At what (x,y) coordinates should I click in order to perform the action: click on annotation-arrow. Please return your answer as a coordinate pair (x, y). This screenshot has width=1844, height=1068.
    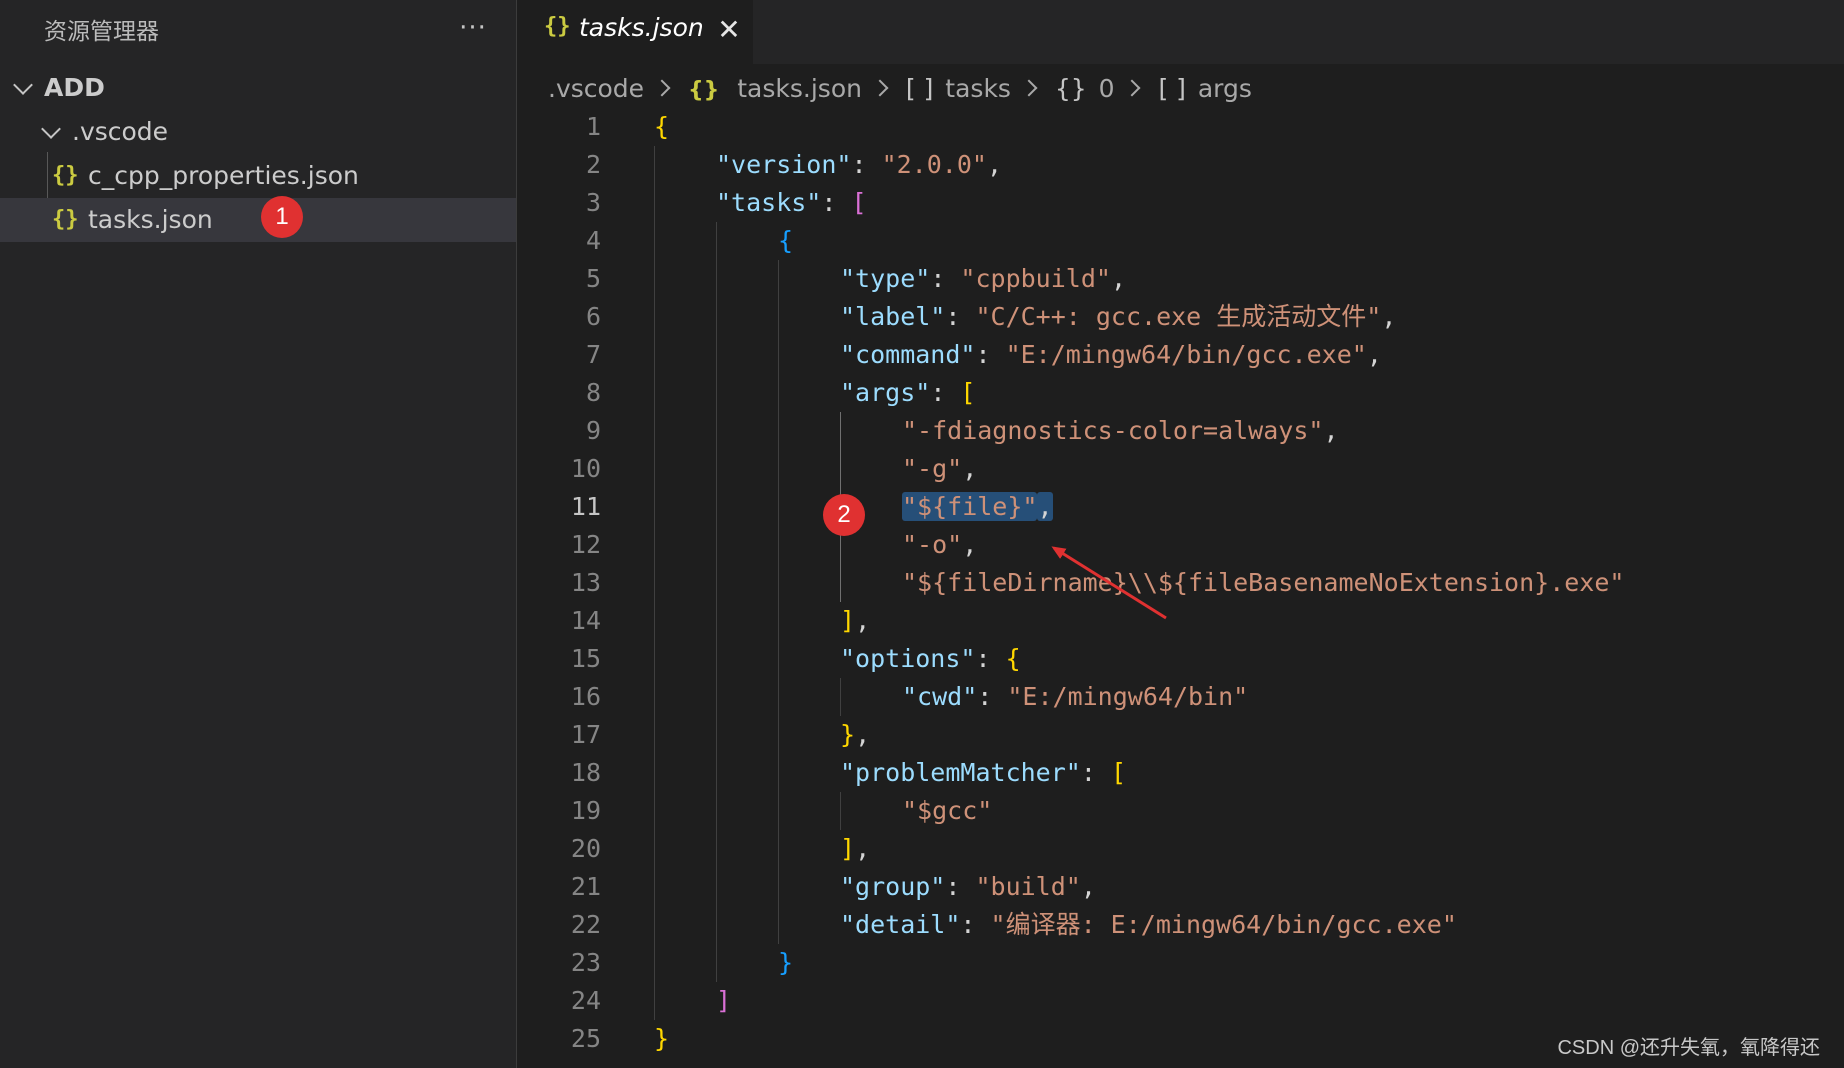
    Looking at the image, I should click on (1109, 583).